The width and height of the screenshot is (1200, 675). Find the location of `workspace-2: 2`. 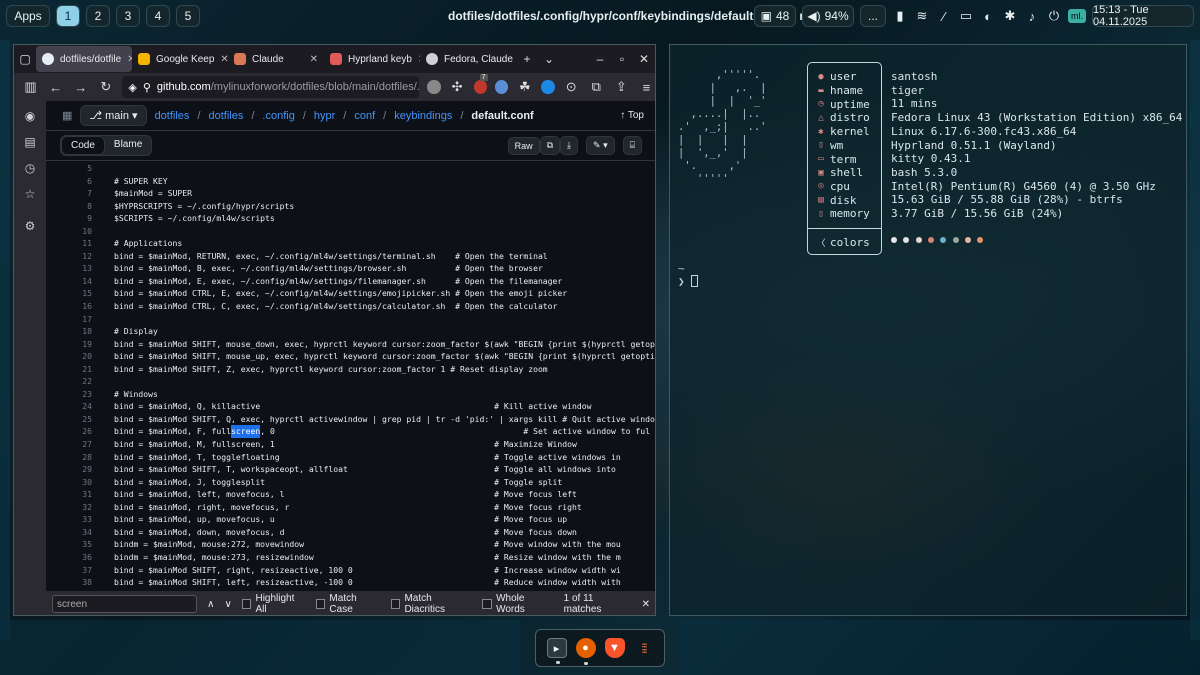

workspace-2: 2 is located at coordinates (98, 16).